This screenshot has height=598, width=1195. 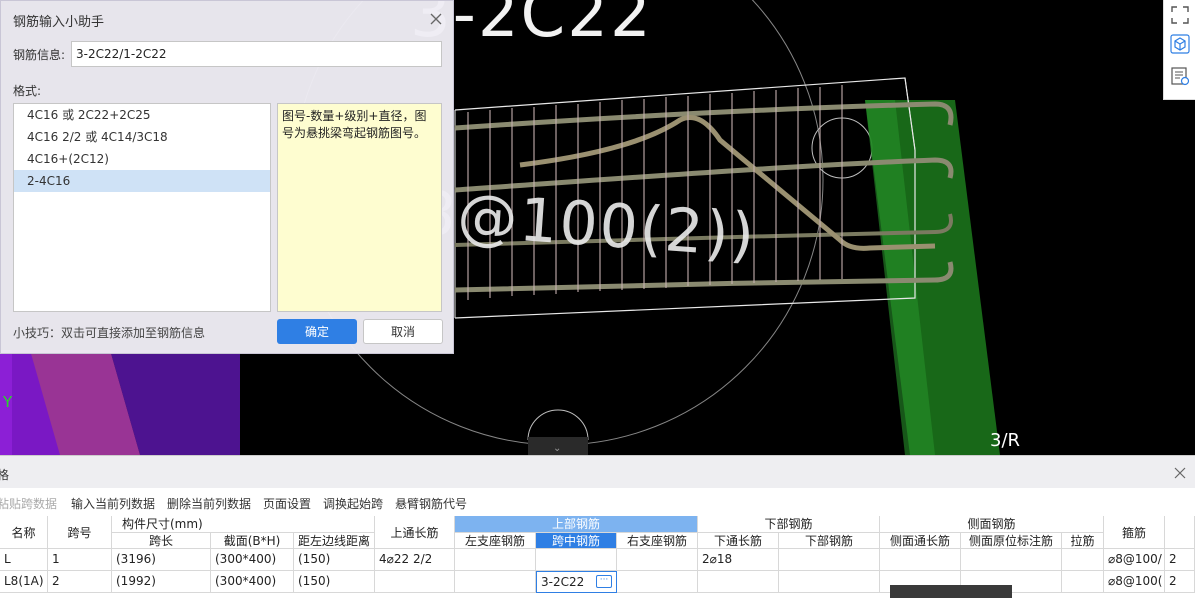 I want to click on header-member-size: 构件尺寸(mm), so click(x=243, y=524).